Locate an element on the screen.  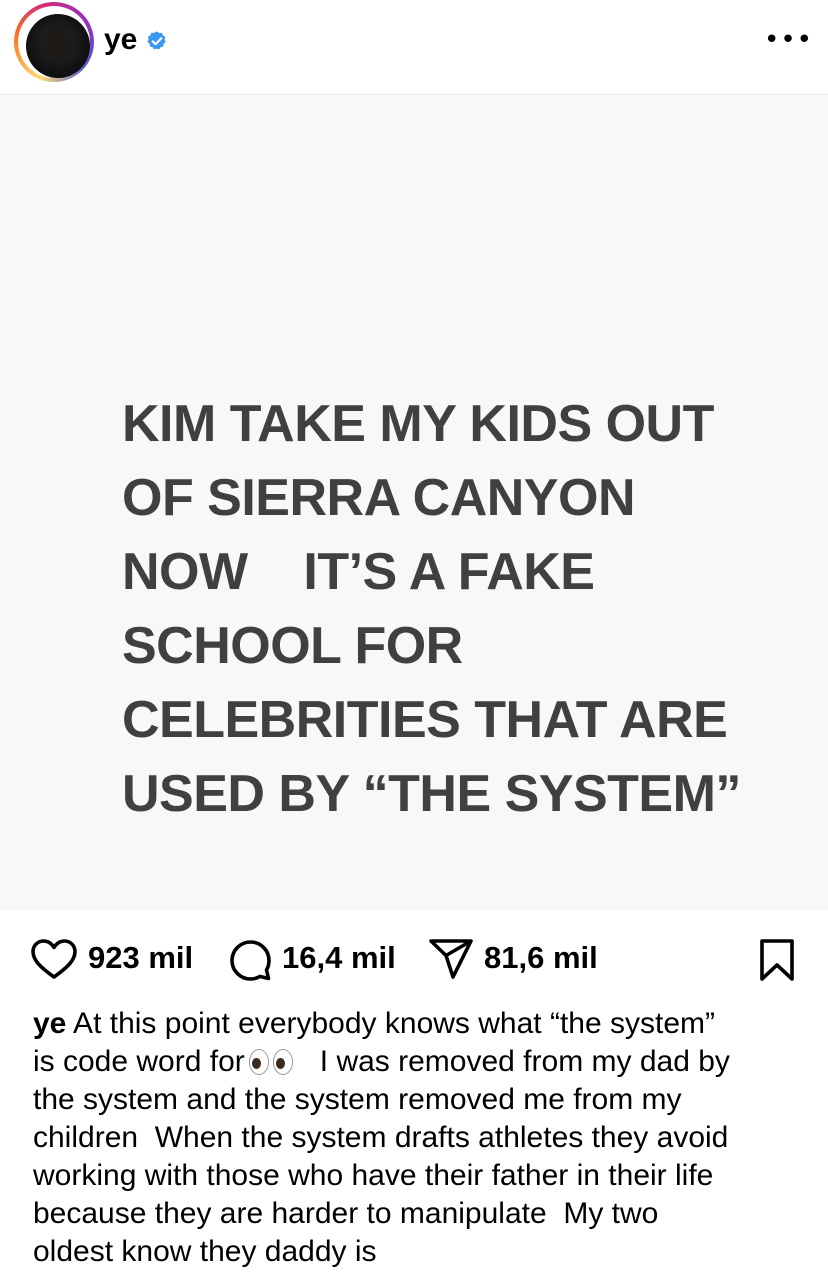
post-header: ye ••• is located at coordinates (414, 47).